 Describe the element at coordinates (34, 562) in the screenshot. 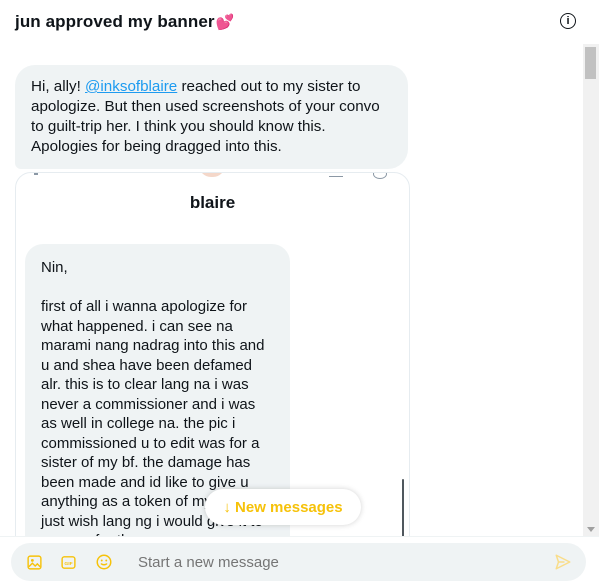

I see `image-icon` at that location.